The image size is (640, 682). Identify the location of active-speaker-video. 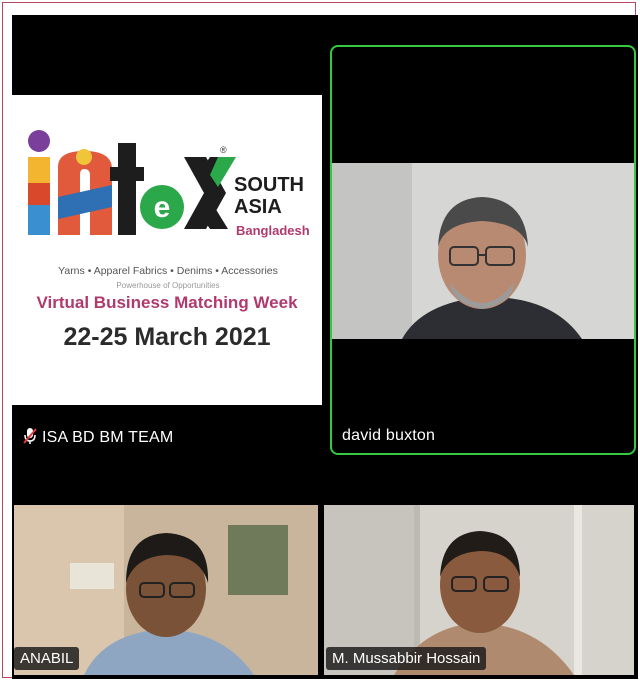
(483, 251).